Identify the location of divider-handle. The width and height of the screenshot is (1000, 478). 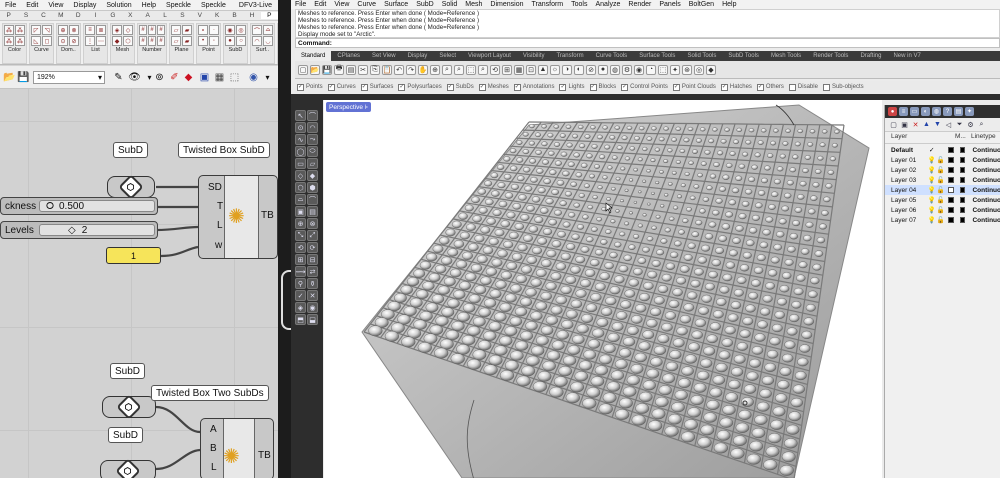
(286, 300).